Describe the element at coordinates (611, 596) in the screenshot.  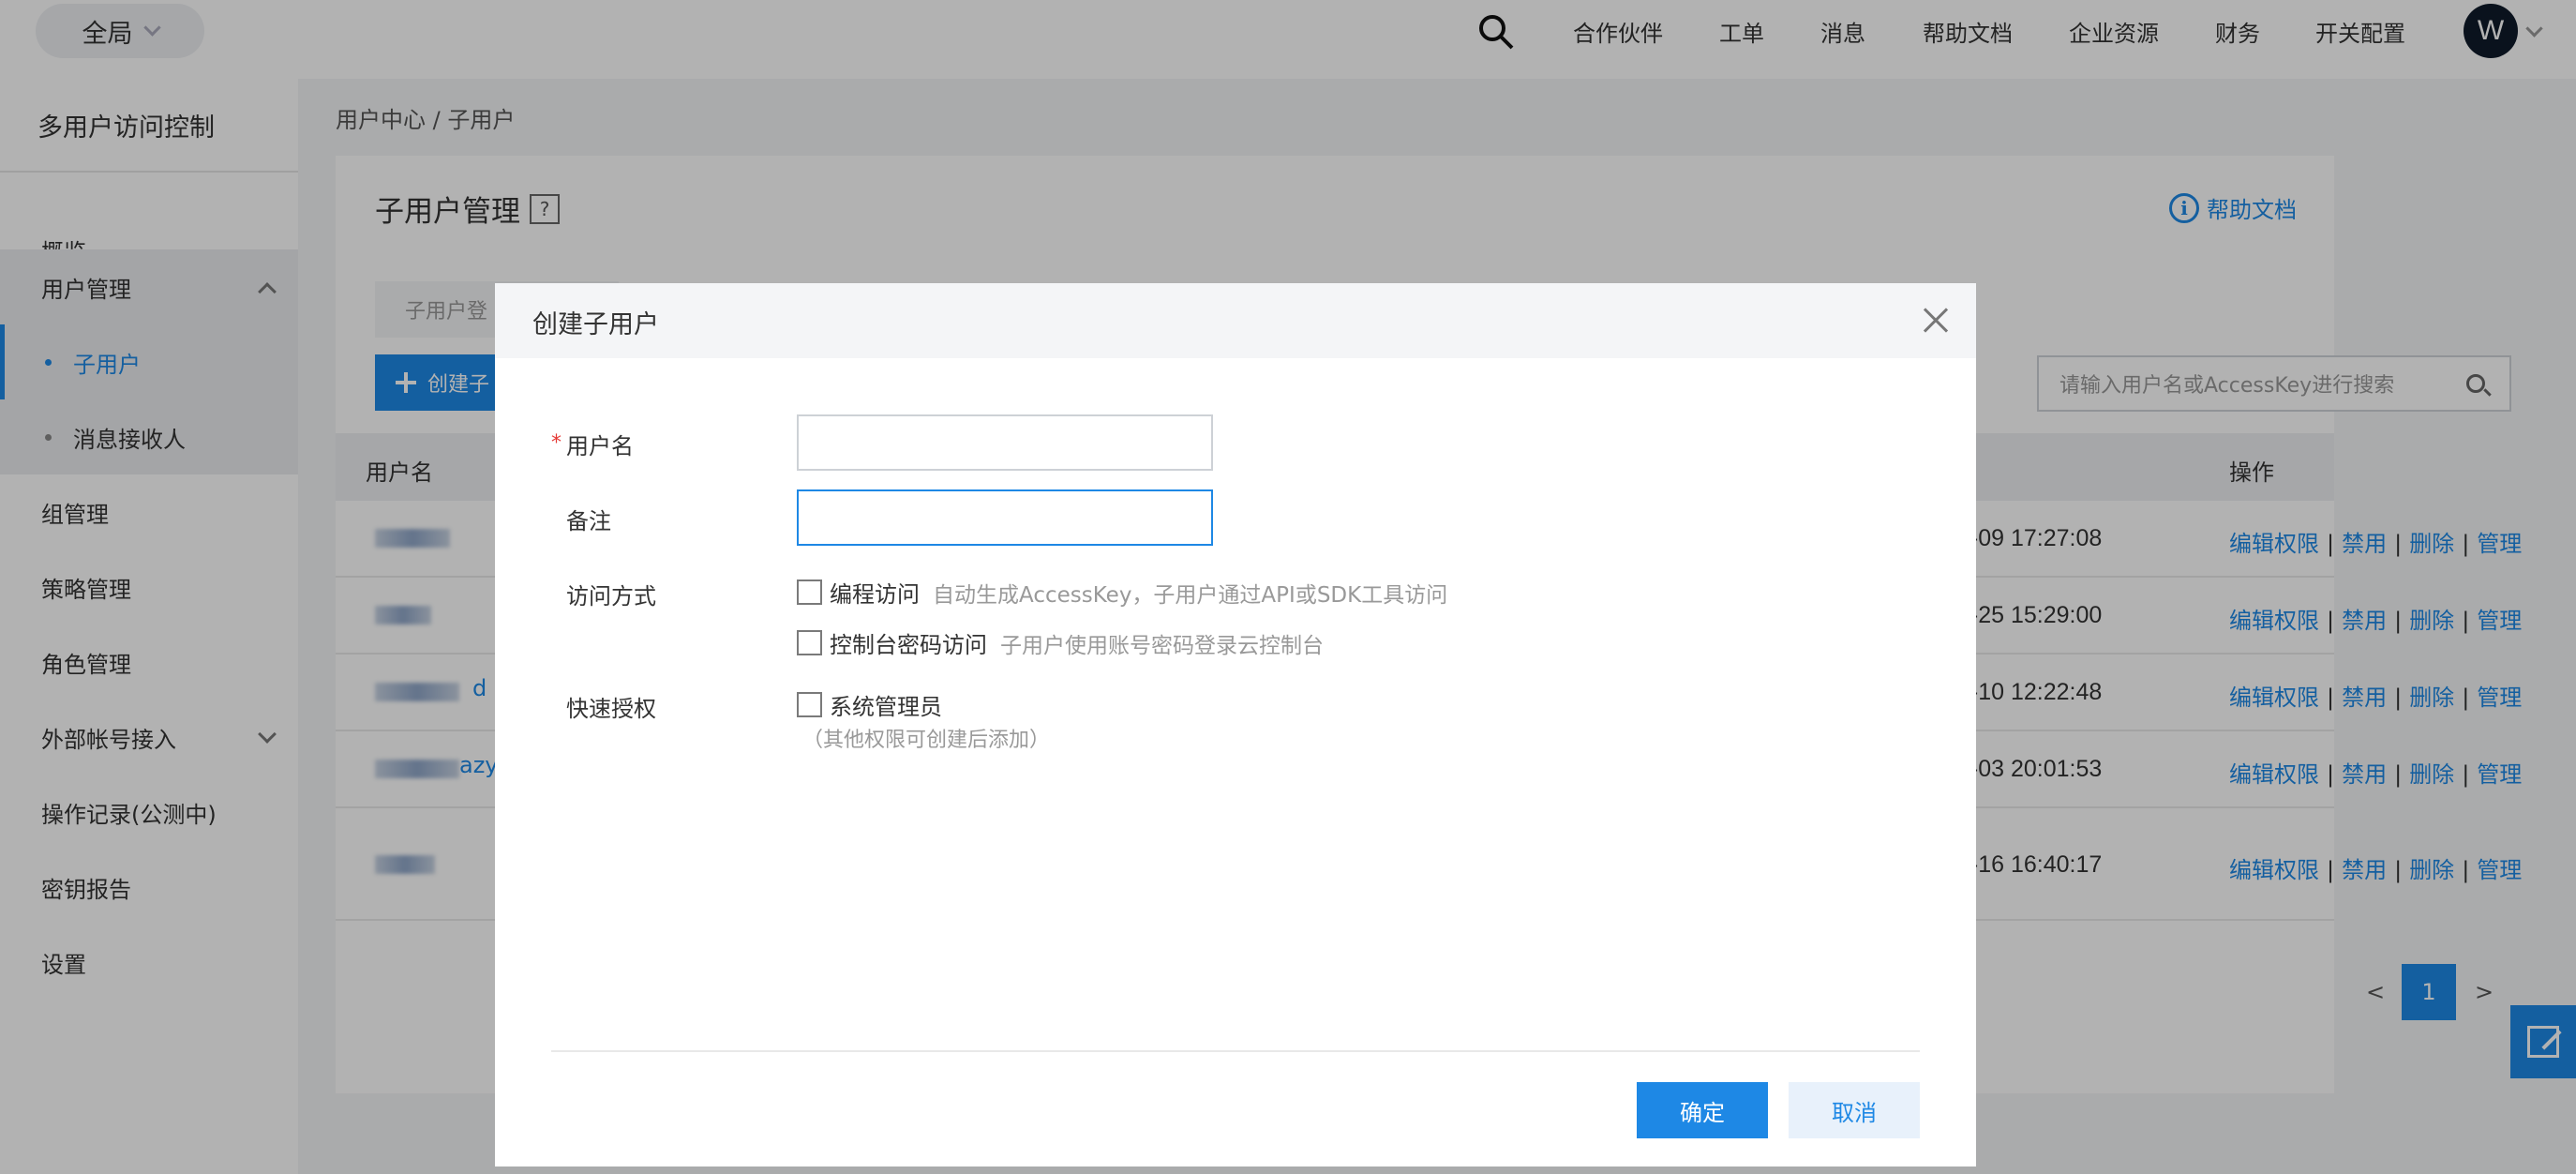
I see `access-method-label: 访问方式` at that location.